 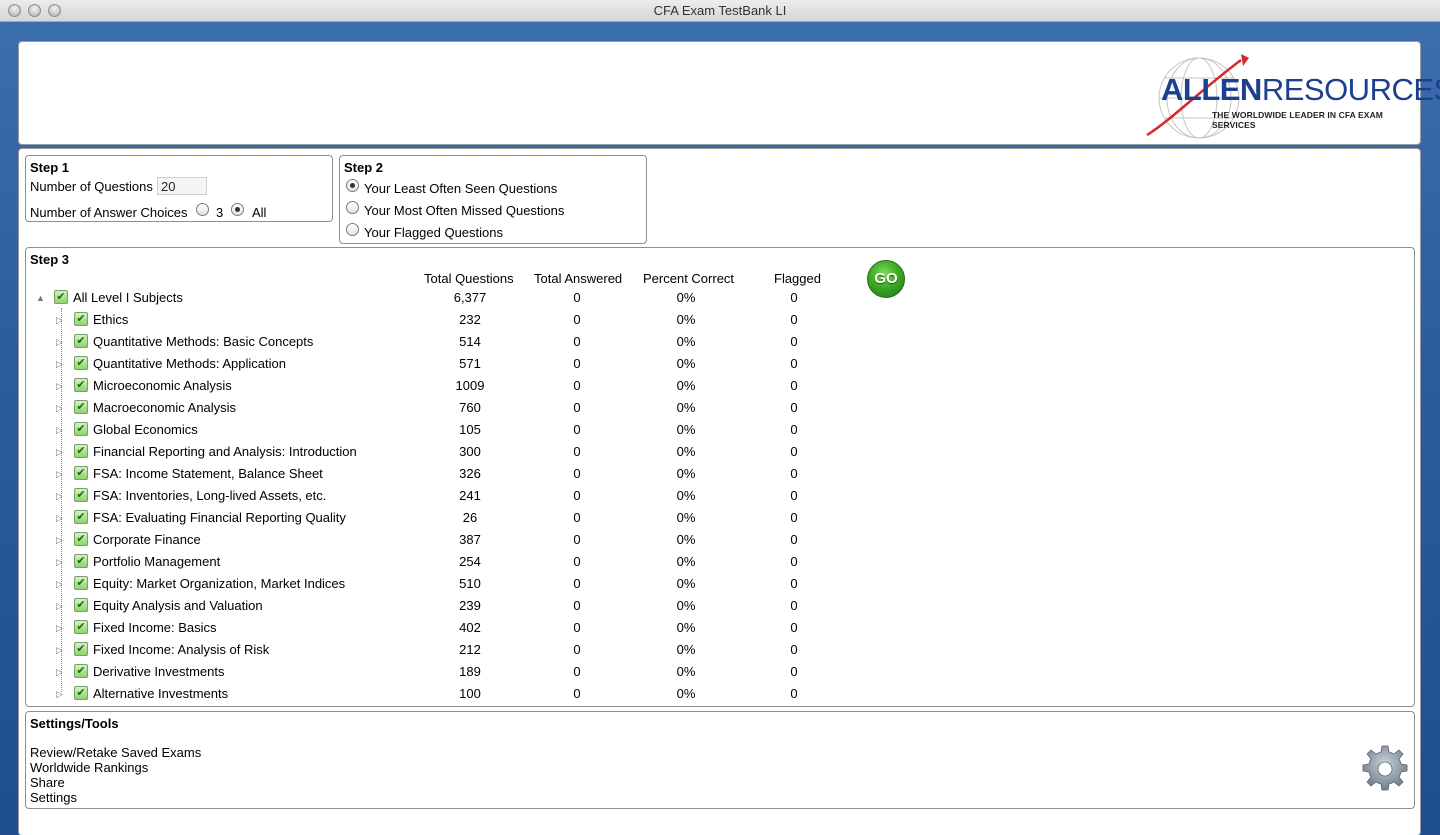 I want to click on tree-row-subject: ▷ ✔ Fixed Income: Basics 402 0 0% 0, so click(x=526, y=630).